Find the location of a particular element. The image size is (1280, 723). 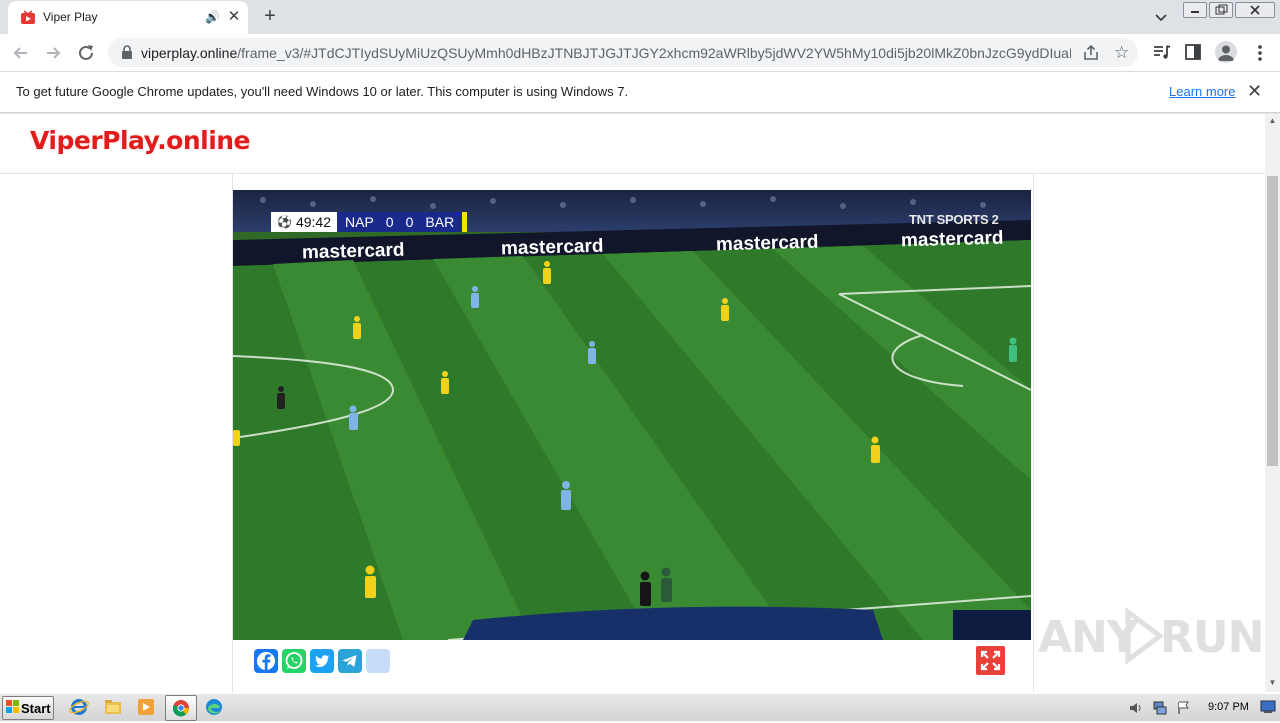

volume-icon is located at coordinates (1136, 708).